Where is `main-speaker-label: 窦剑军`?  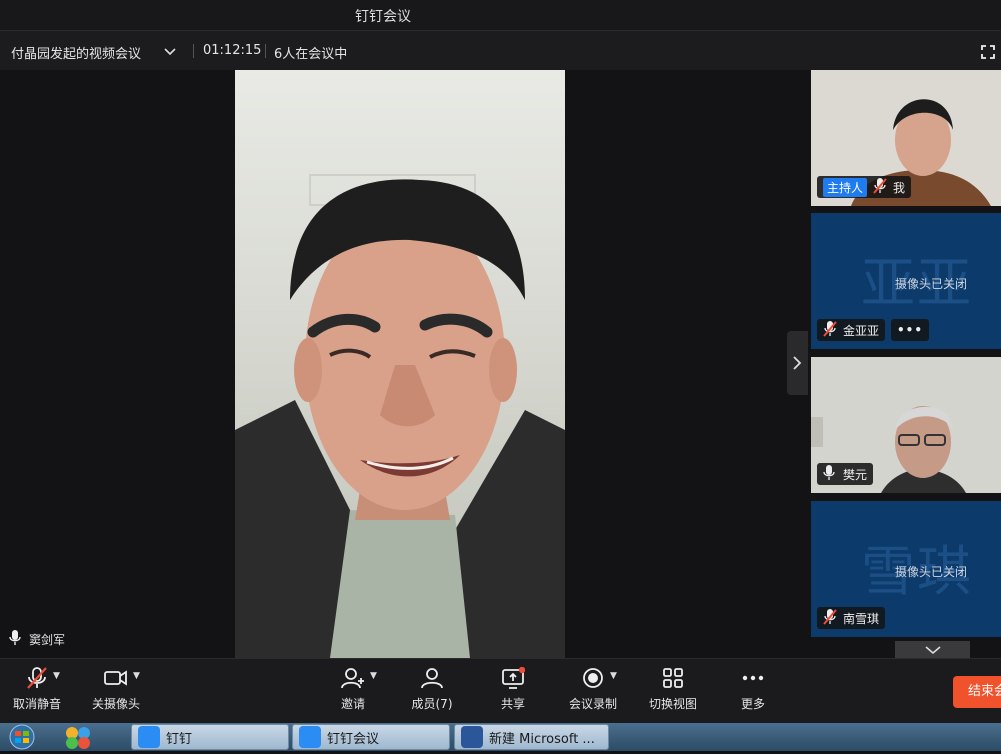 main-speaker-label: 窦剑军 is located at coordinates (37, 639).